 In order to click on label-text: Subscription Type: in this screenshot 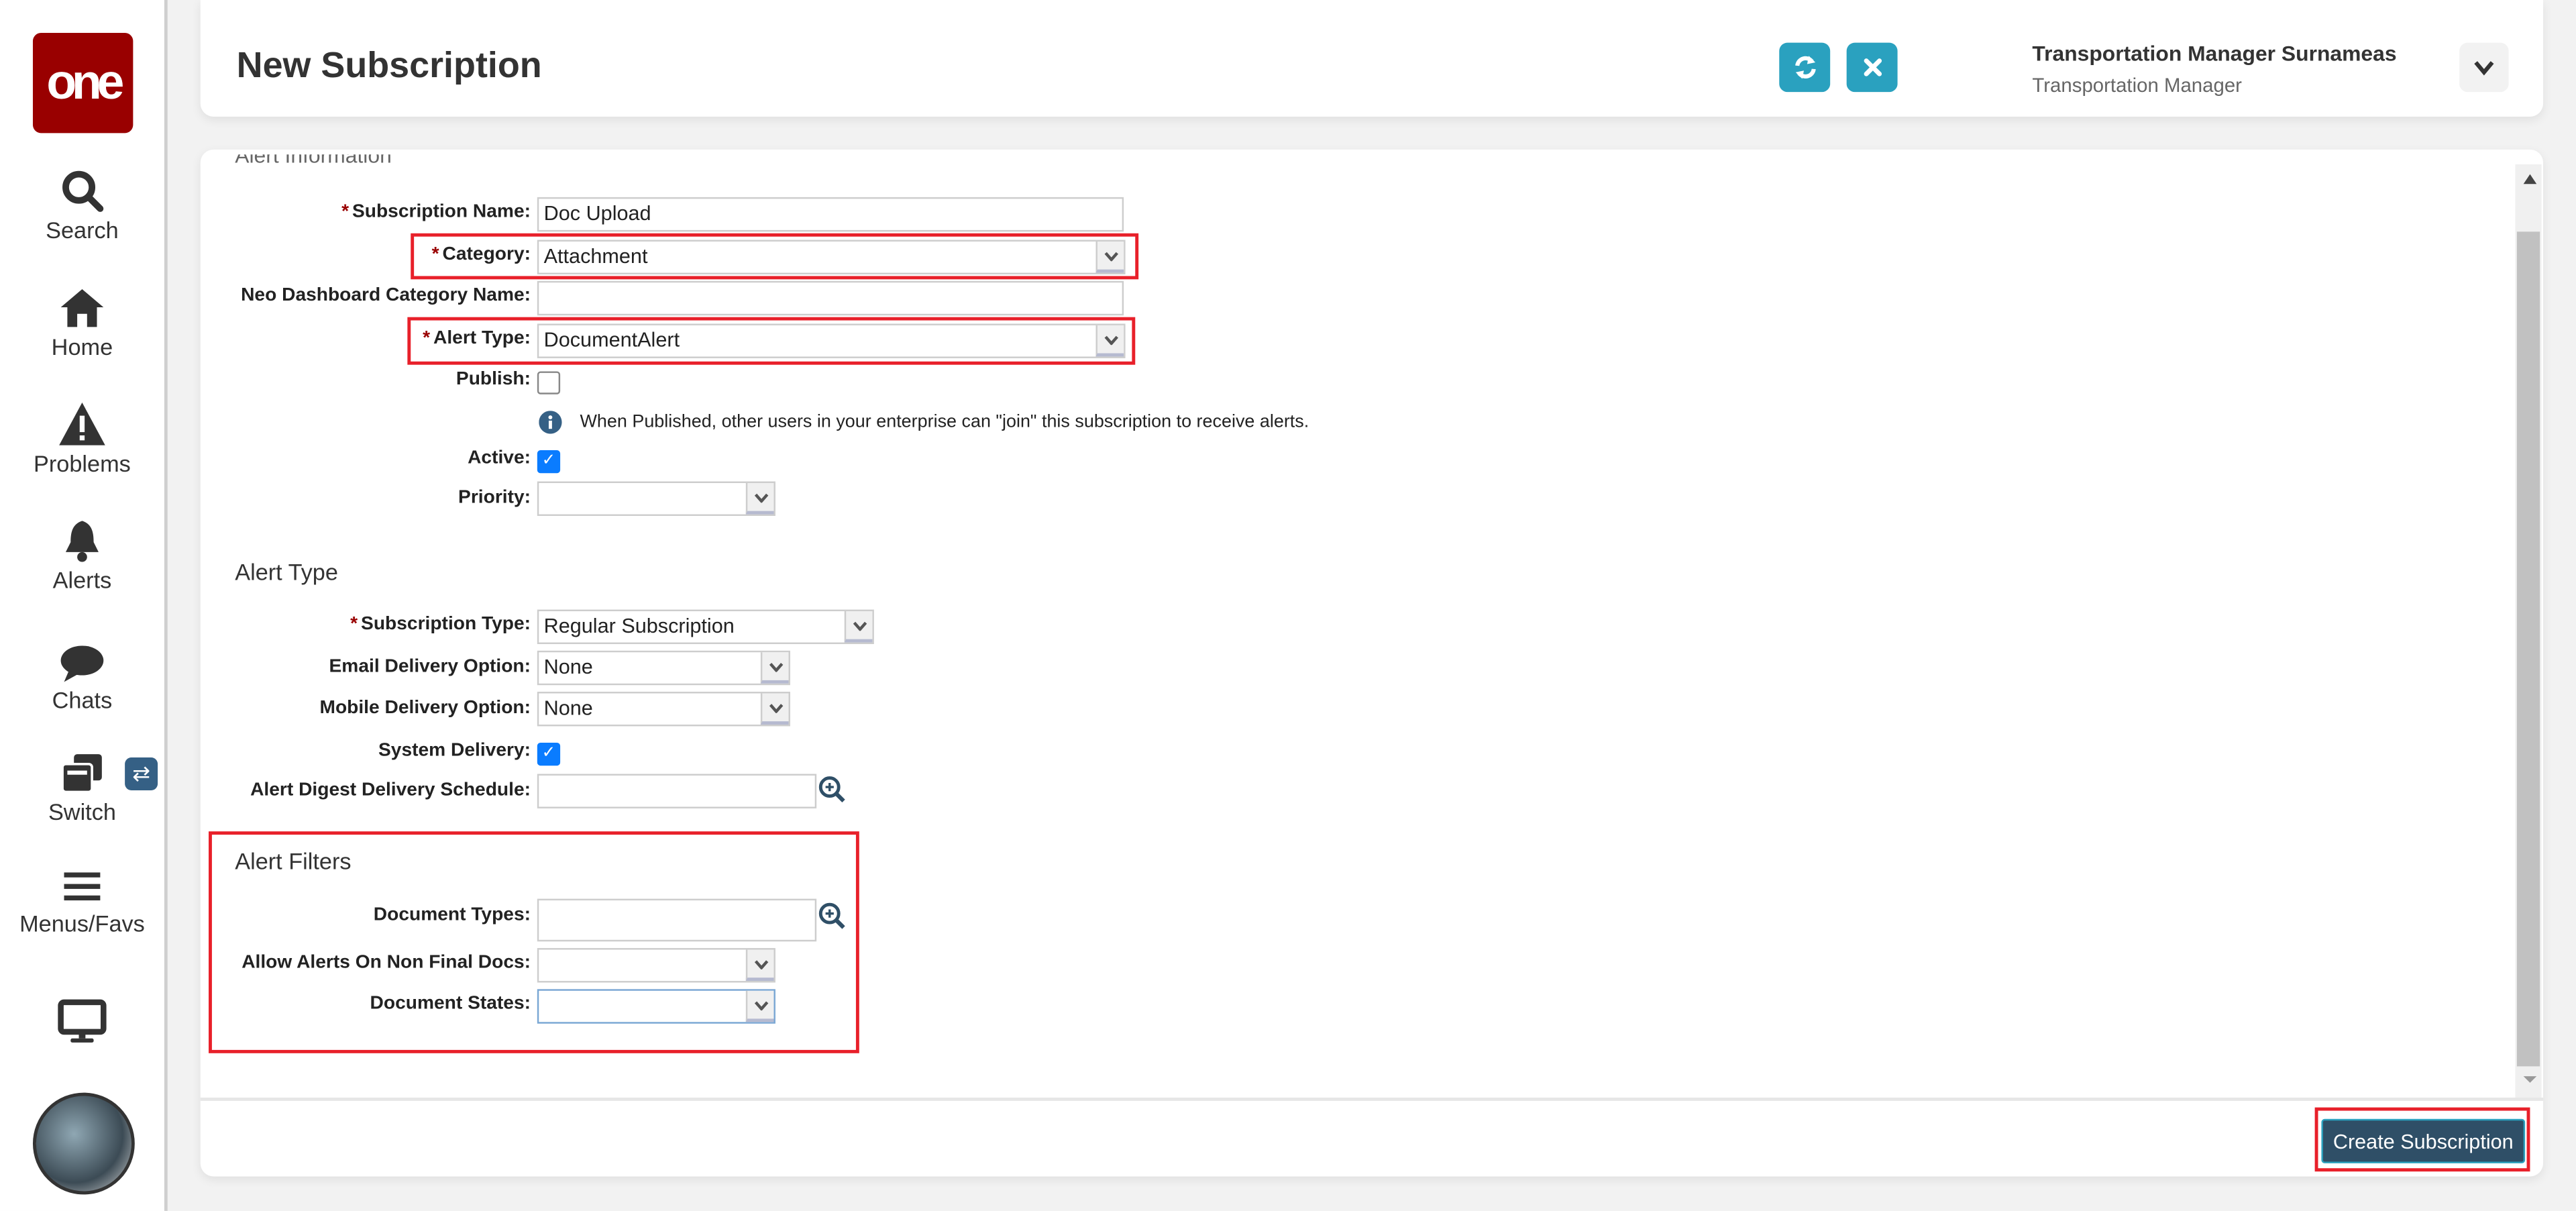, I will do `click(446, 624)`.